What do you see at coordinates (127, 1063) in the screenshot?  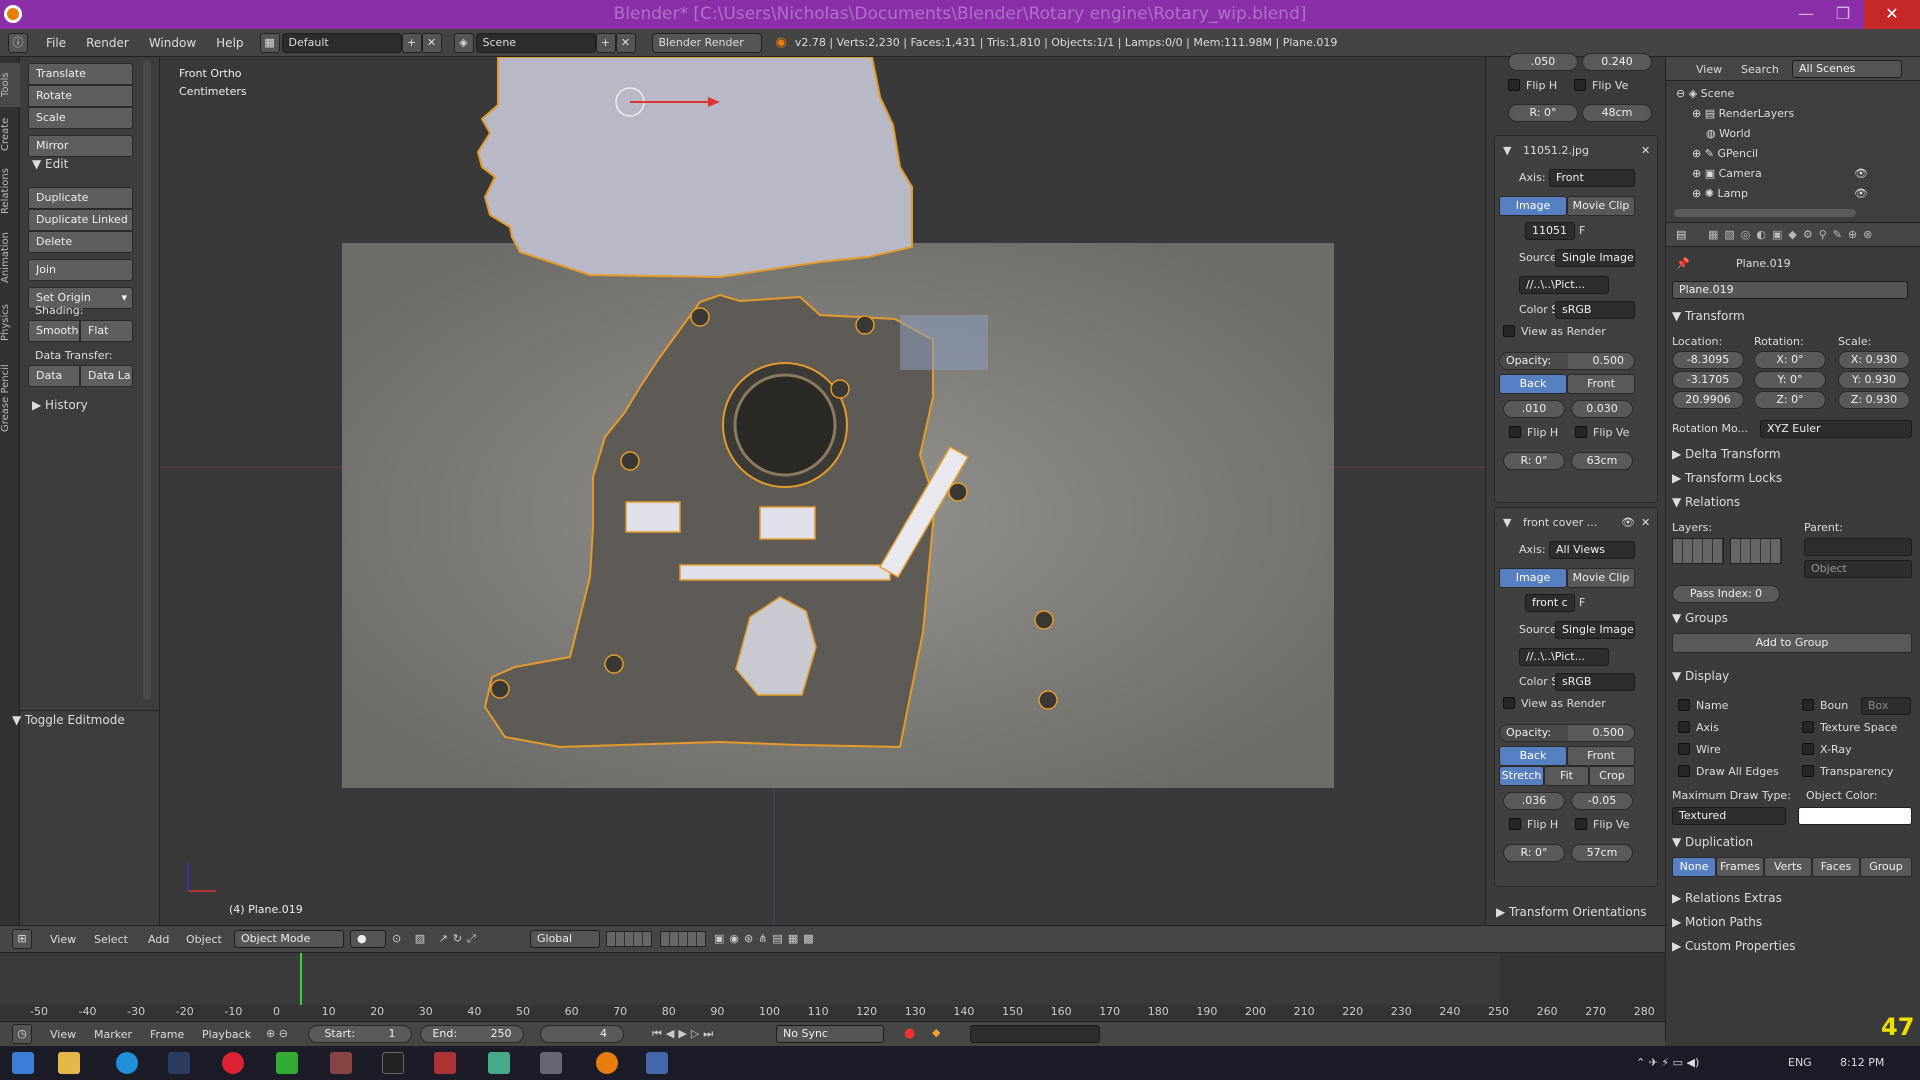 I see `skype-icon` at bounding box center [127, 1063].